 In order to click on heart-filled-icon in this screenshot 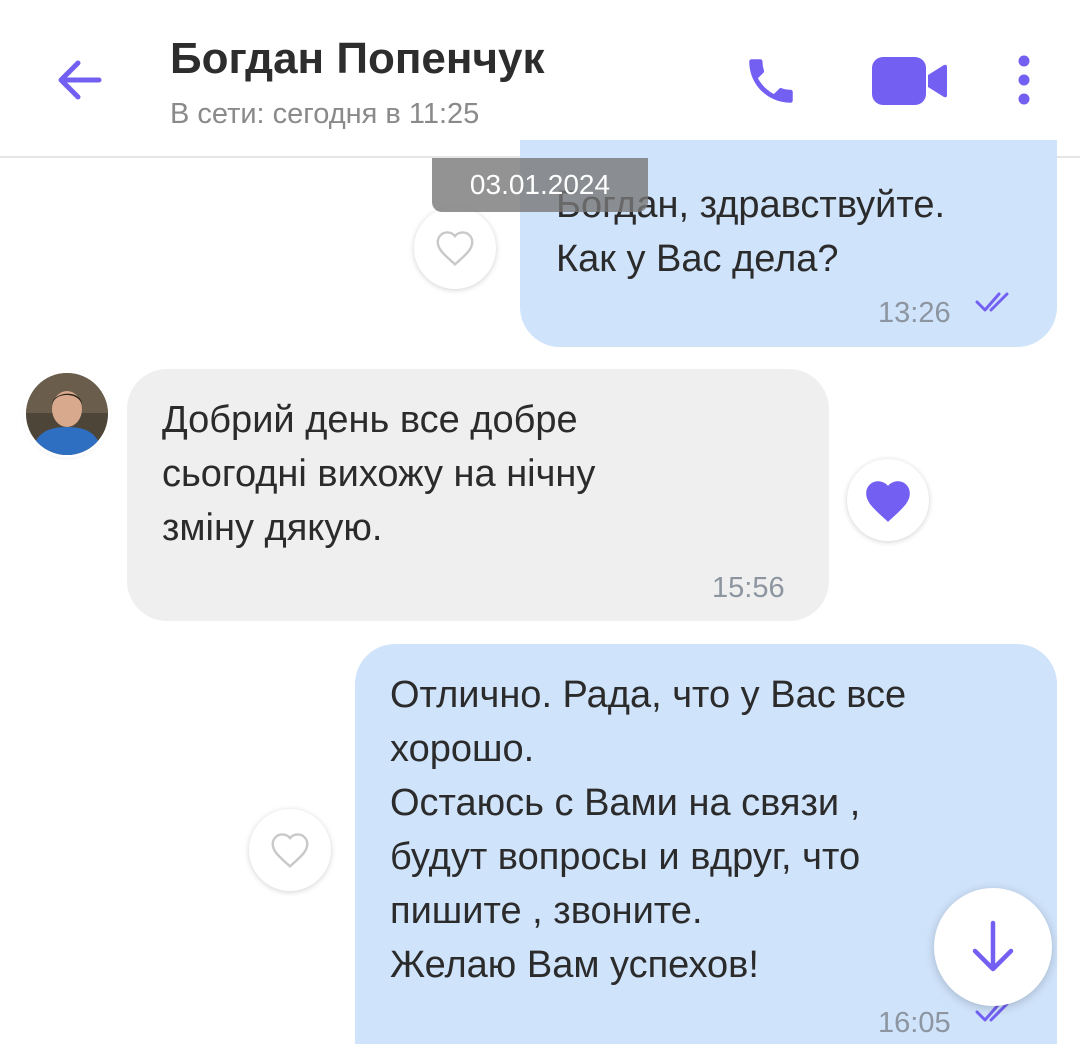, I will do `click(888, 501)`.